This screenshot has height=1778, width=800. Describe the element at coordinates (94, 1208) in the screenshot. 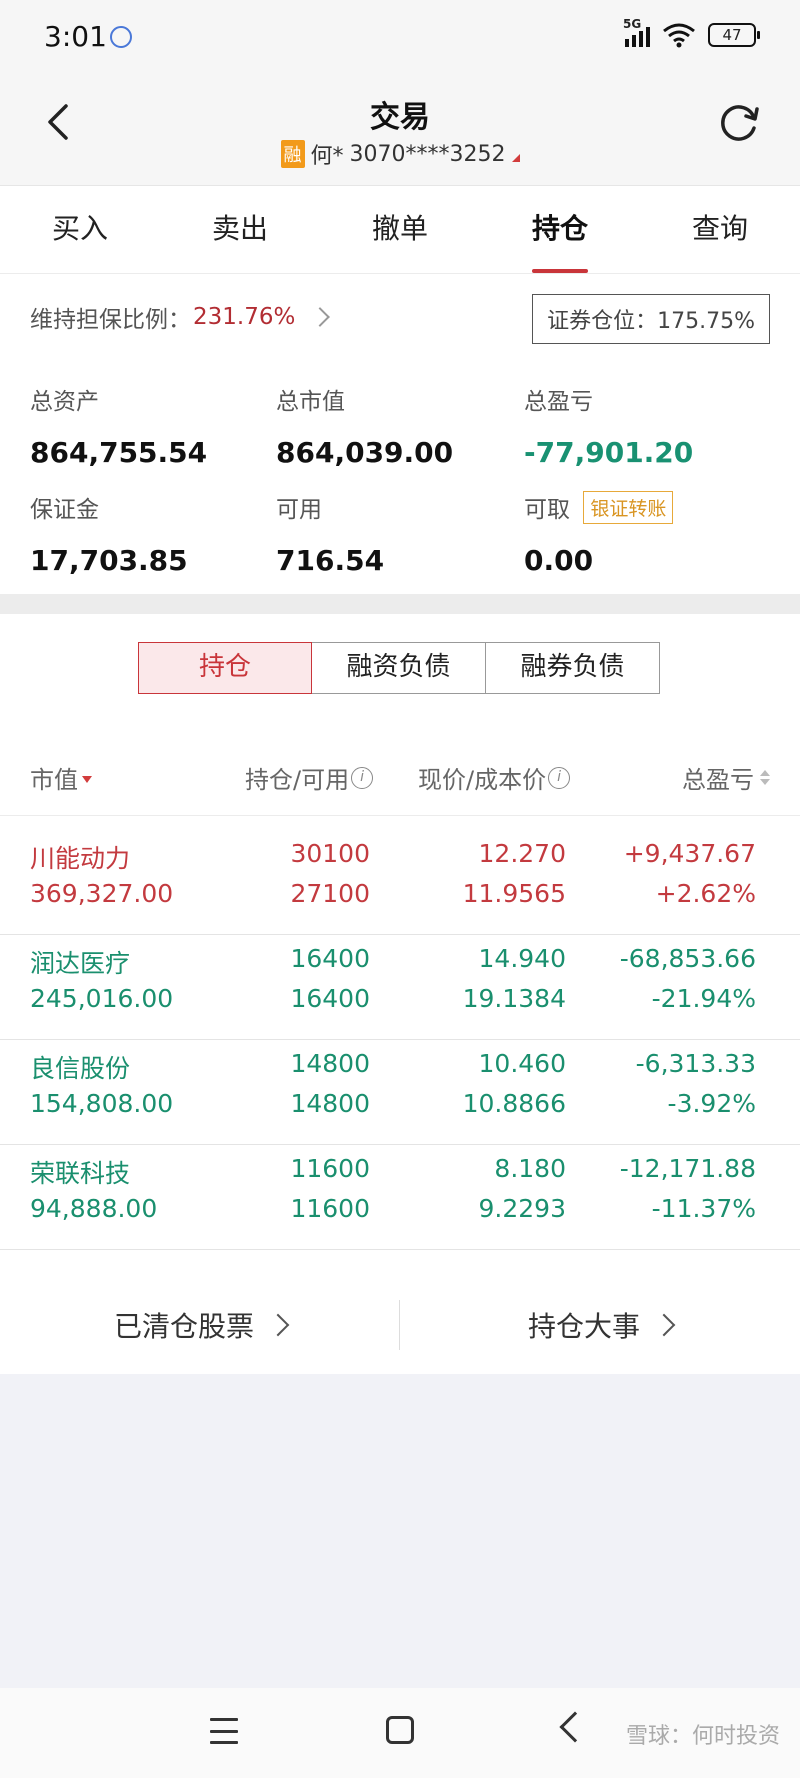

I see `stock-market-value: 94,888.00` at that location.